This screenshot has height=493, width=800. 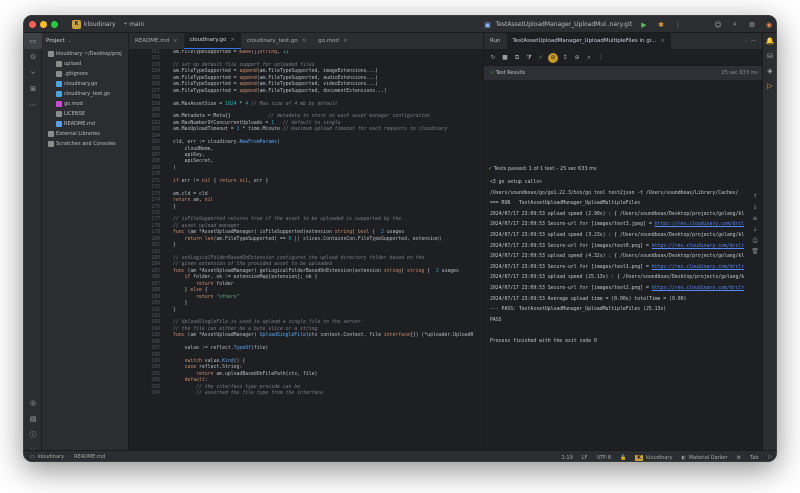 What do you see at coordinates (85, 64) in the screenshot?
I see `tree-item: upload` at bounding box center [85, 64].